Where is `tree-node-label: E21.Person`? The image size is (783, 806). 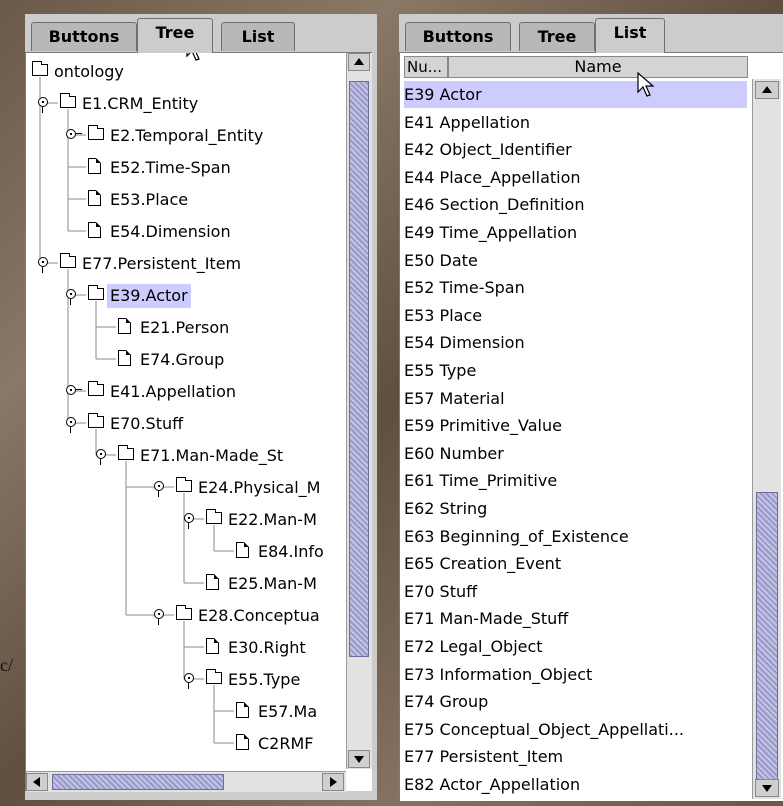 tree-node-label: E21.Person is located at coordinates (184, 328).